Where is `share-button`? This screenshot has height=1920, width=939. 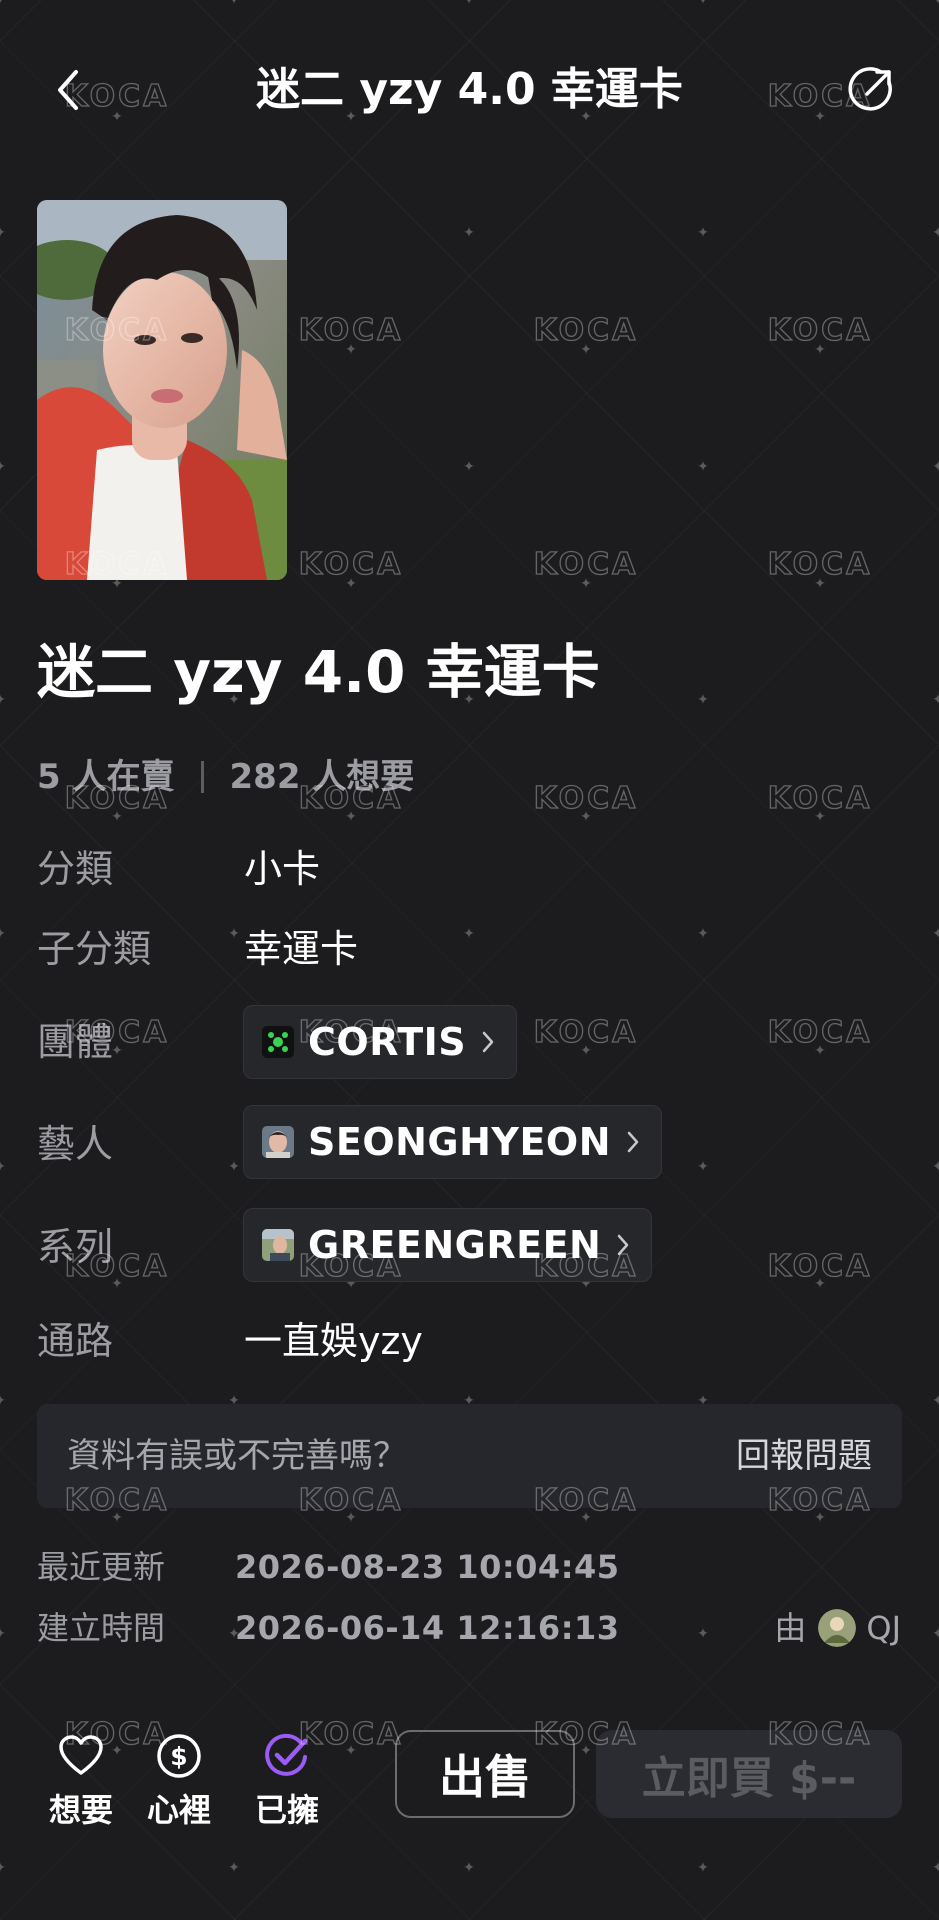
share-button is located at coordinates (871, 90).